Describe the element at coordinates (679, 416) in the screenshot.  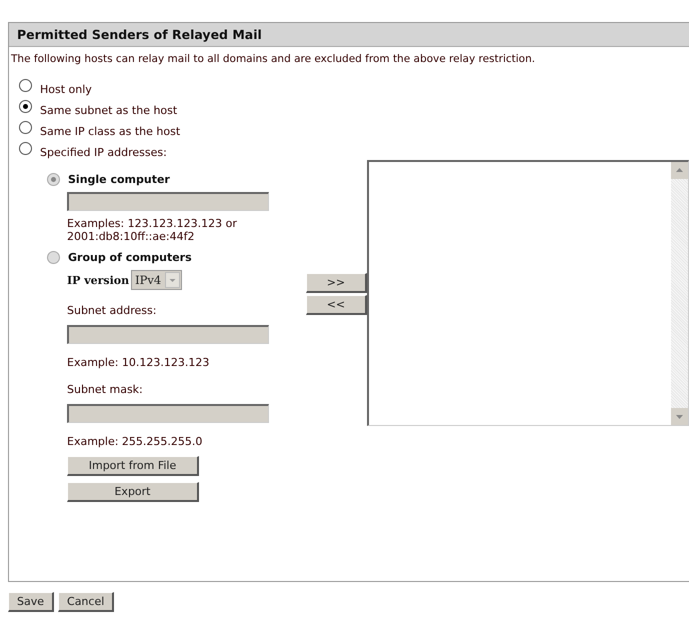
I see `scroll-down-icon` at that location.